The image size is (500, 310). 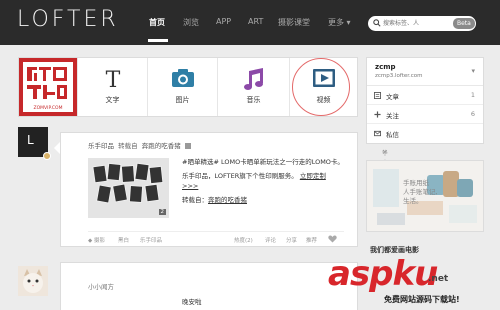 What do you see at coordinates (392, 97) in the screenshot?
I see `sidebar-item-label: 文章` at bounding box center [392, 97].